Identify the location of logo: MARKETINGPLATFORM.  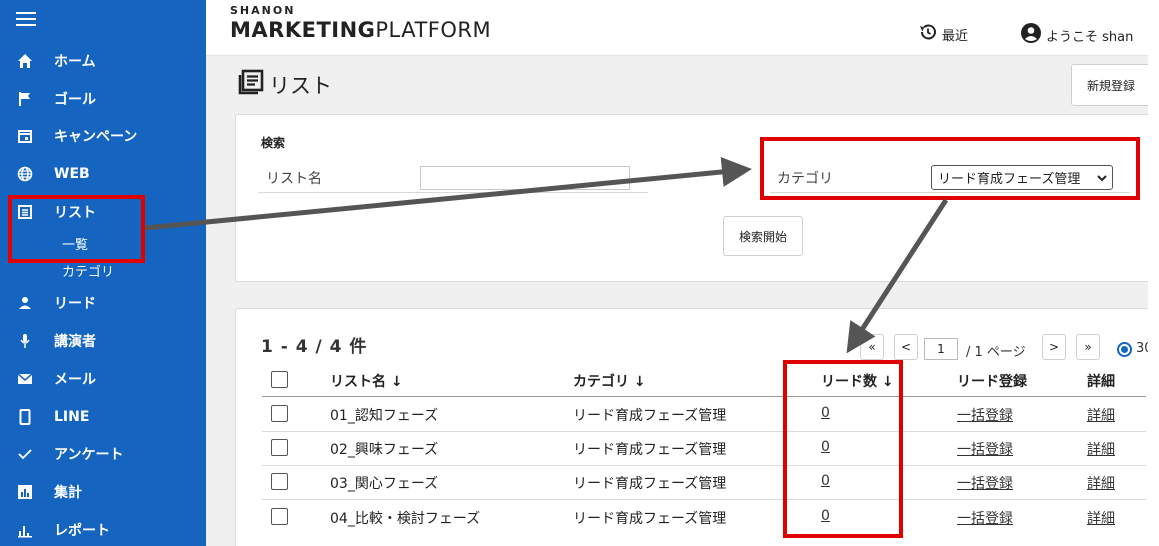
(360, 30).